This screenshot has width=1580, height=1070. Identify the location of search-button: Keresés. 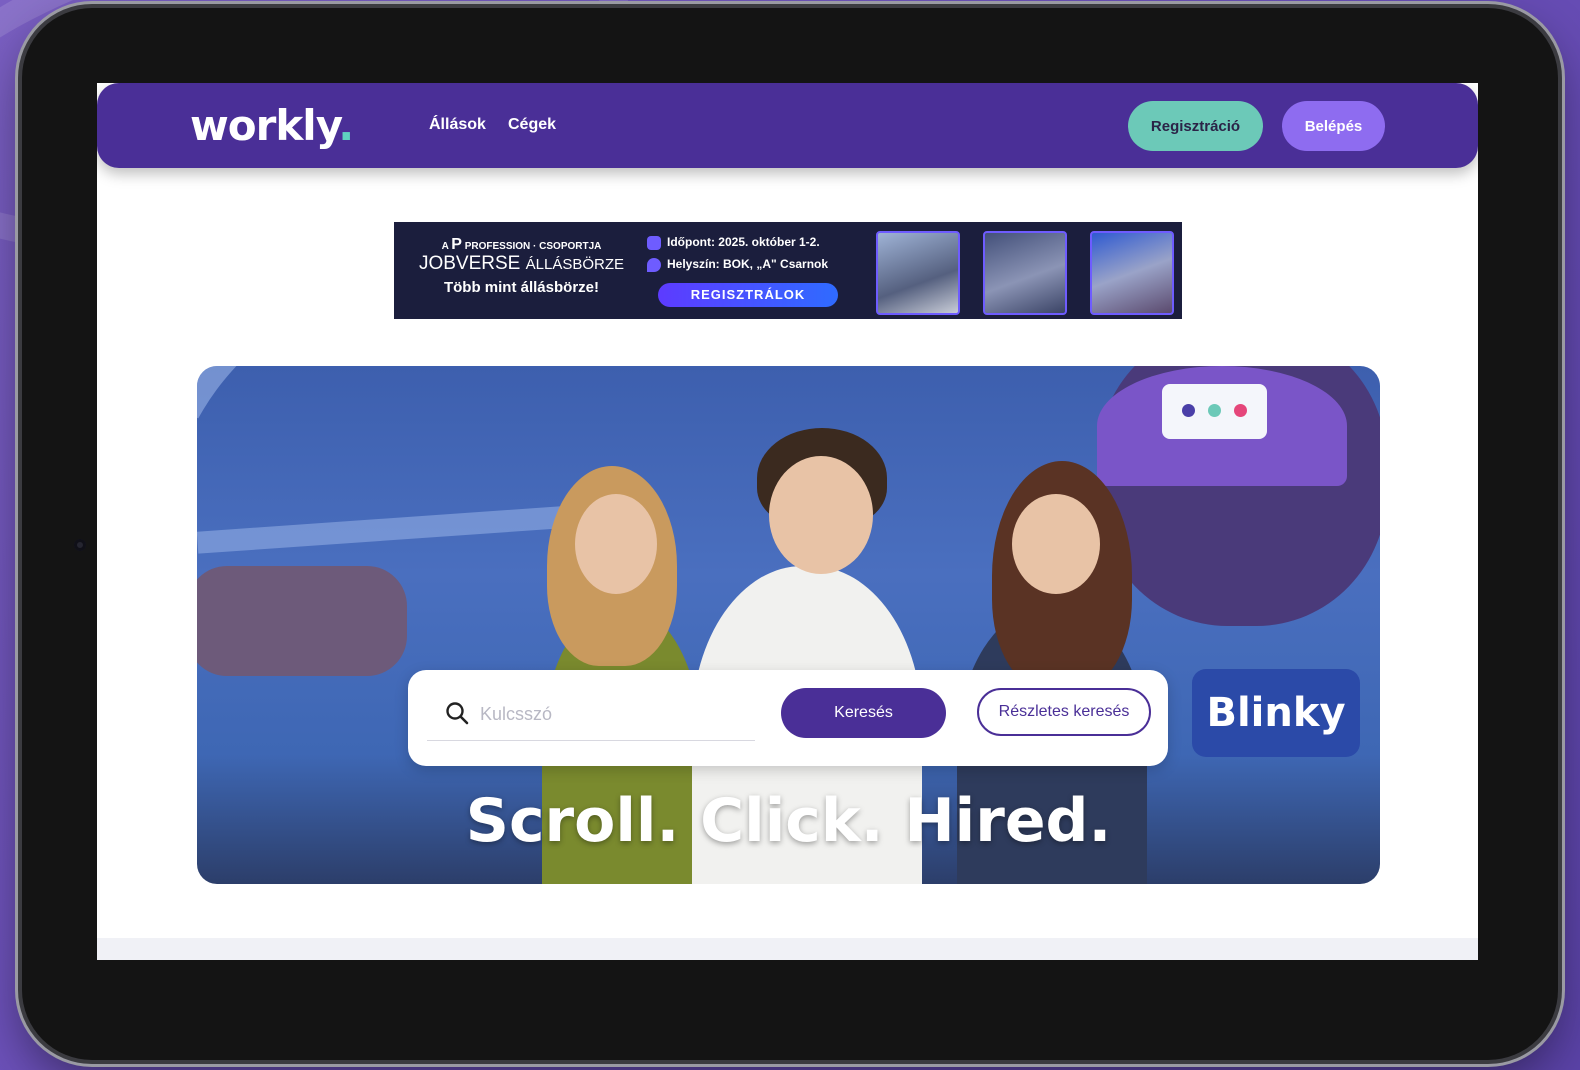
(863, 713).